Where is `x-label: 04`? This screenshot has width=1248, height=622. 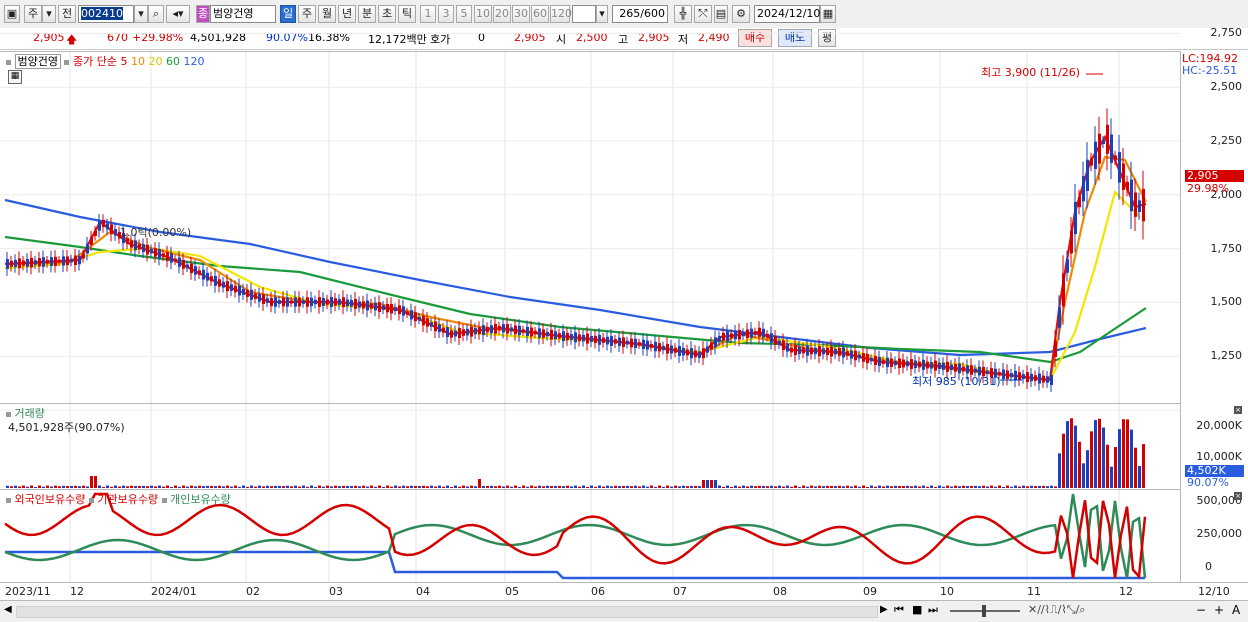
x-label: 04 is located at coordinates (423, 591).